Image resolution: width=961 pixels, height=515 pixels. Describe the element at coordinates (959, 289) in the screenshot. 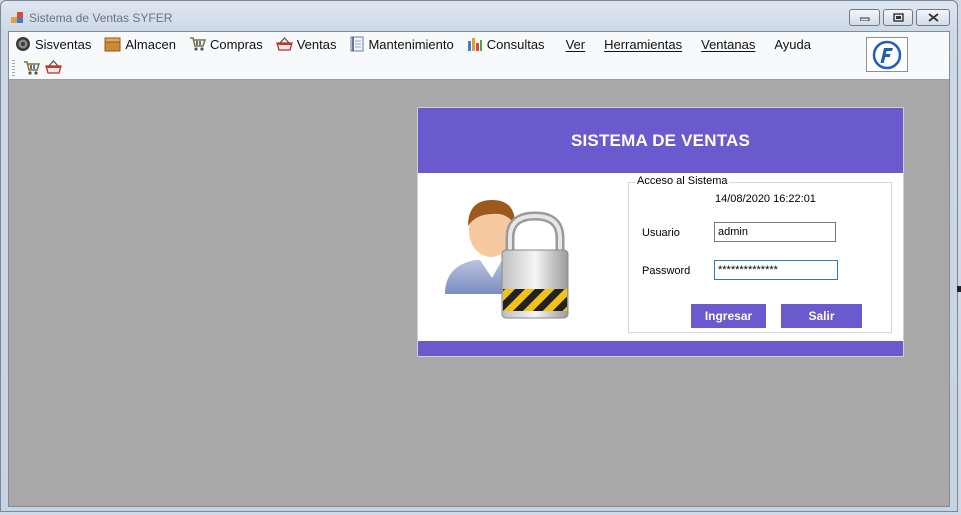

I see `resize-handle` at that location.